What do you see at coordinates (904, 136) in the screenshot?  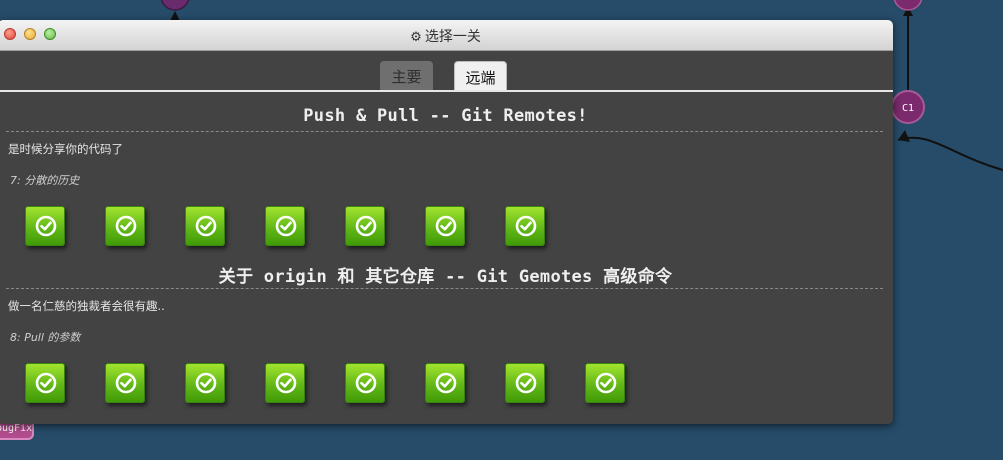 I see `arrow-head` at bounding box center [904, 136].